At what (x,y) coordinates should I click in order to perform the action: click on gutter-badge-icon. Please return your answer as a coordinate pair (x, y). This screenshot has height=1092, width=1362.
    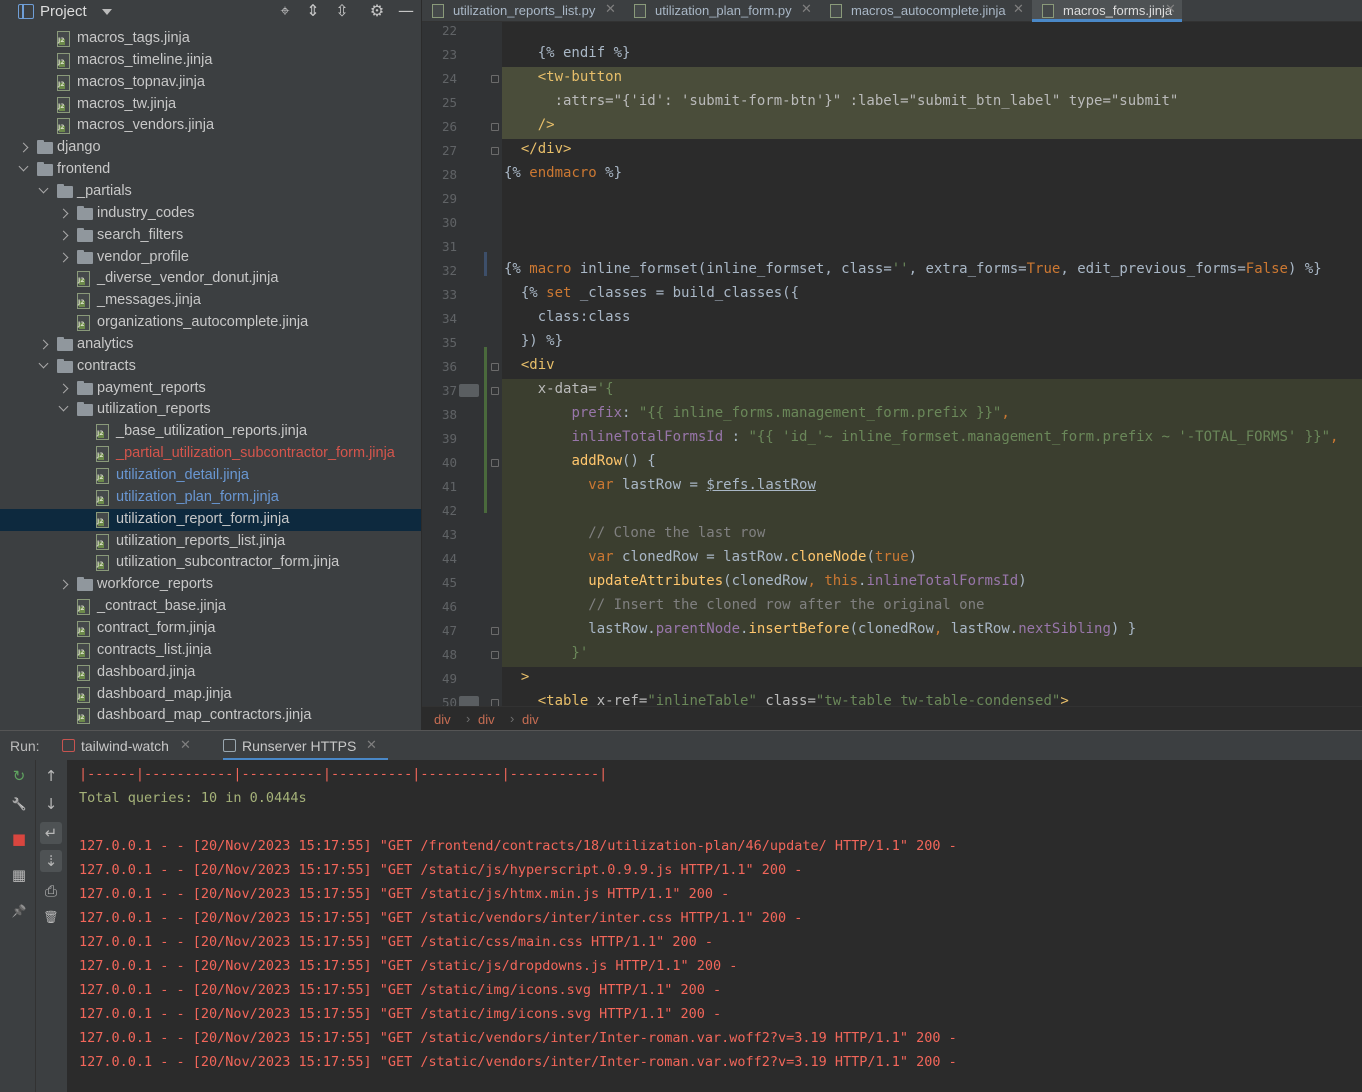
    Looking at the image, I should click on (469, 390).